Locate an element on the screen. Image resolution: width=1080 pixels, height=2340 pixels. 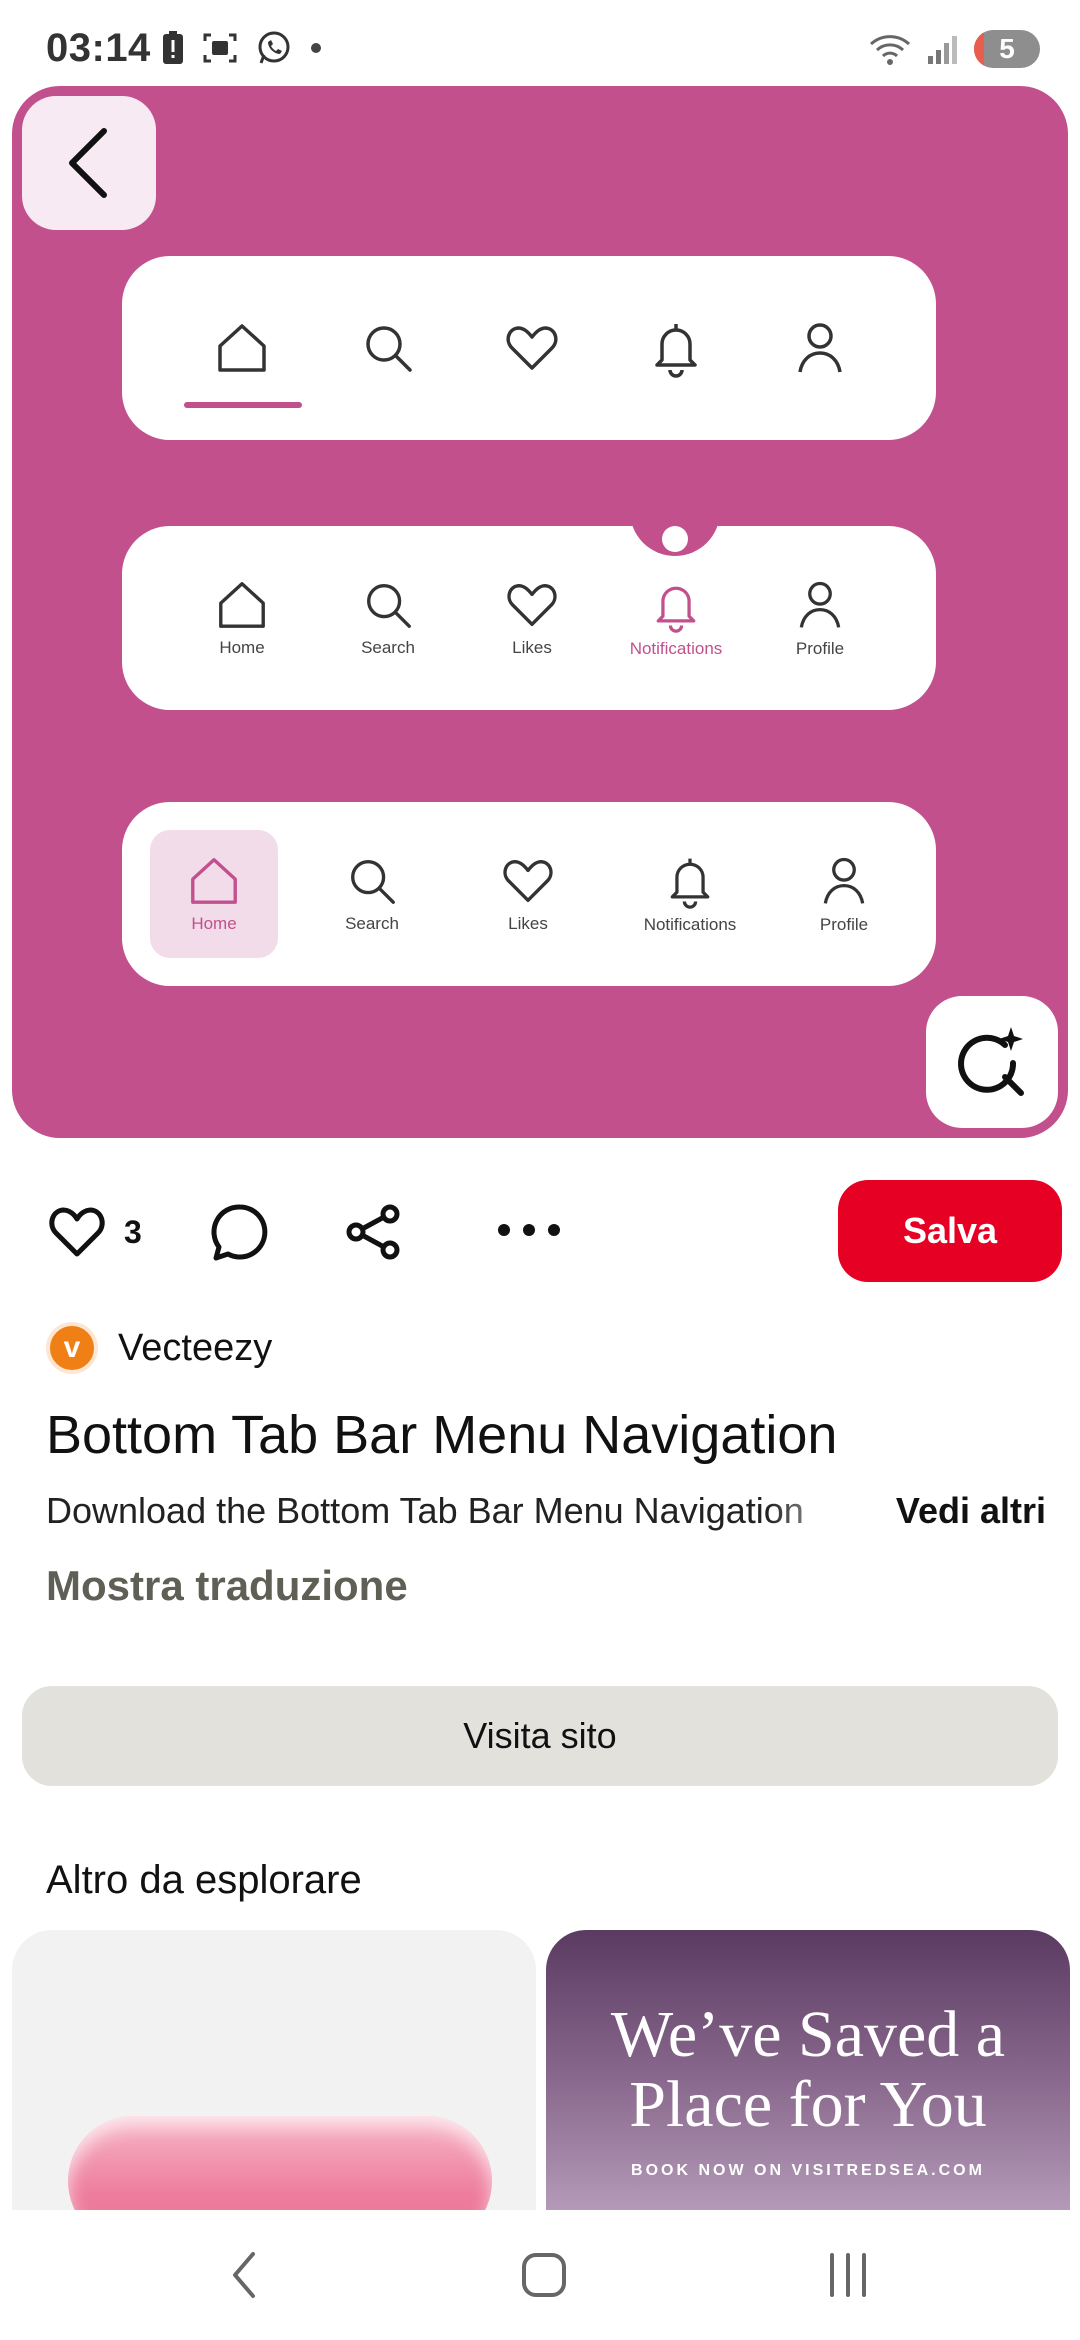
tab-search is located at coordinates (388, 348).